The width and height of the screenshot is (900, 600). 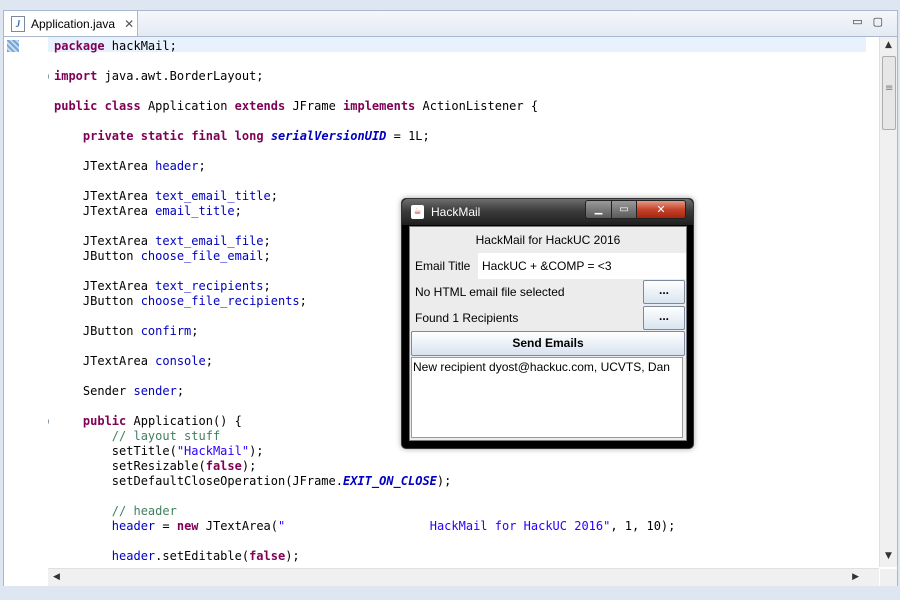 I want to click on editor-tab-bar: J Application.java ✕ ▭ ▢, so click(x=450, y=23).